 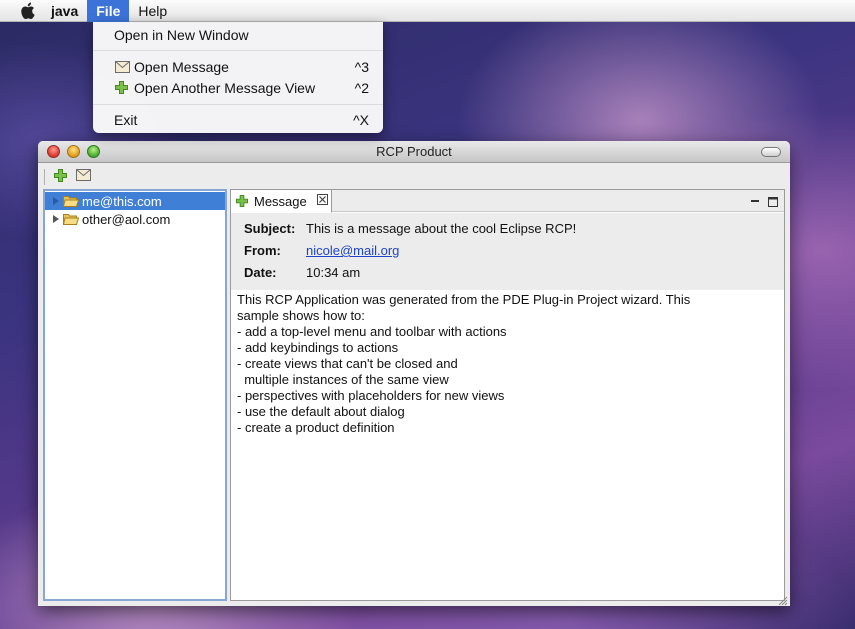 I want to click on view-tab-bar: Message, so click(x=507, y=201).